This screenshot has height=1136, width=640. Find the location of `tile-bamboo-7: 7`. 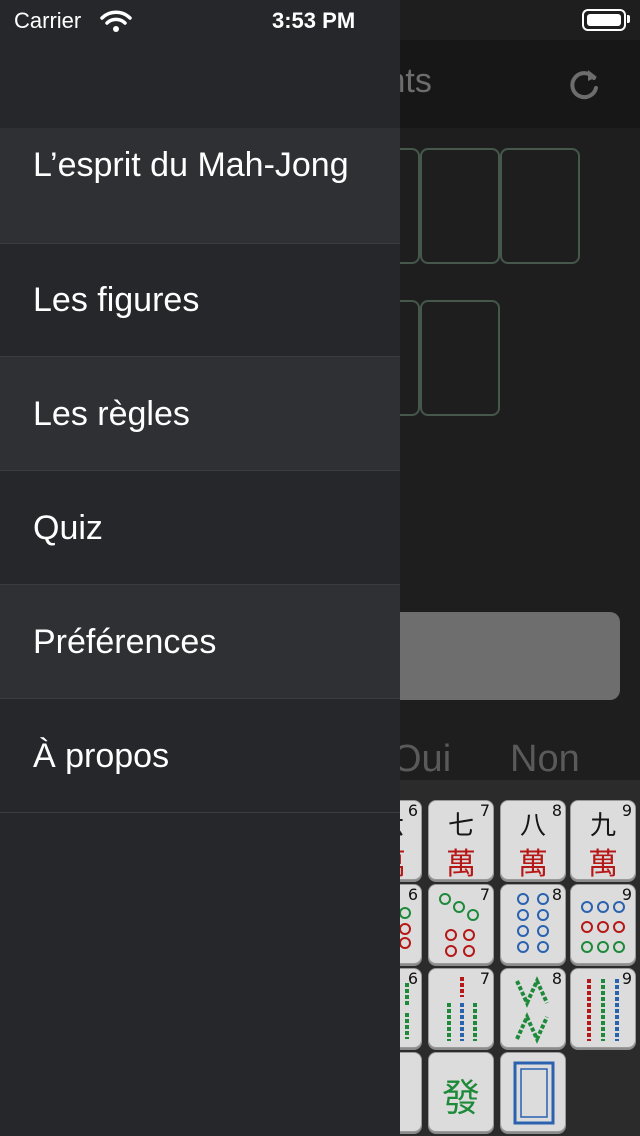

tile-bamboo-7: 7 is located at coordinates (461, 1008).